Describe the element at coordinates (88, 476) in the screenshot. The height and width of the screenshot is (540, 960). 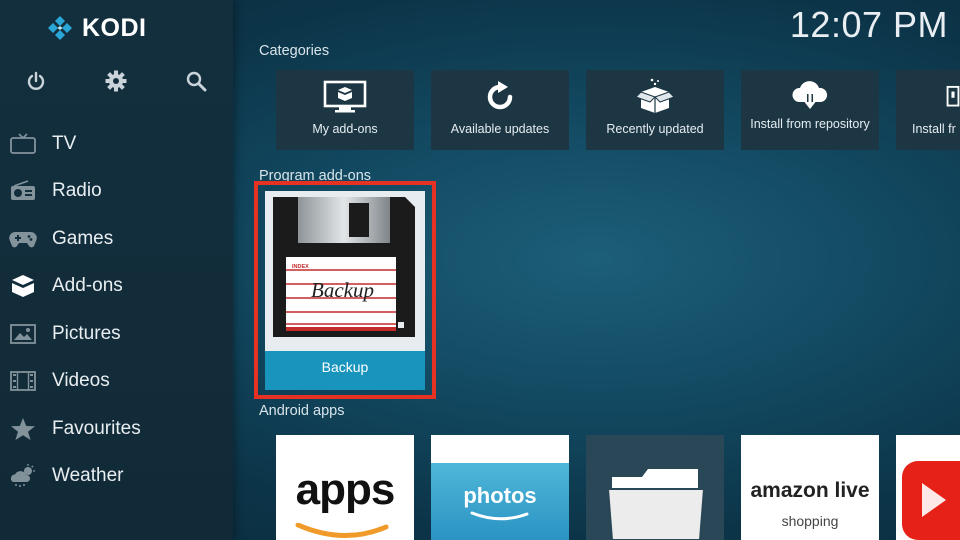
I see `sidebar-item-label: Weather` at that location.